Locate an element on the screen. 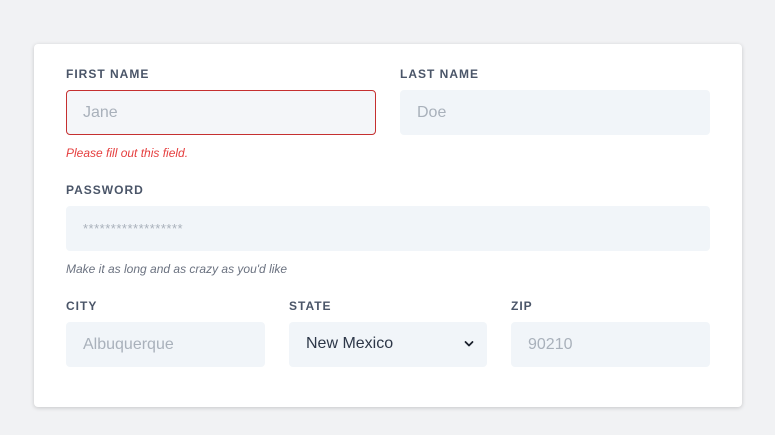 This screenshot has width=775, height=435. city-label: City is located at coordinates (82, 306).